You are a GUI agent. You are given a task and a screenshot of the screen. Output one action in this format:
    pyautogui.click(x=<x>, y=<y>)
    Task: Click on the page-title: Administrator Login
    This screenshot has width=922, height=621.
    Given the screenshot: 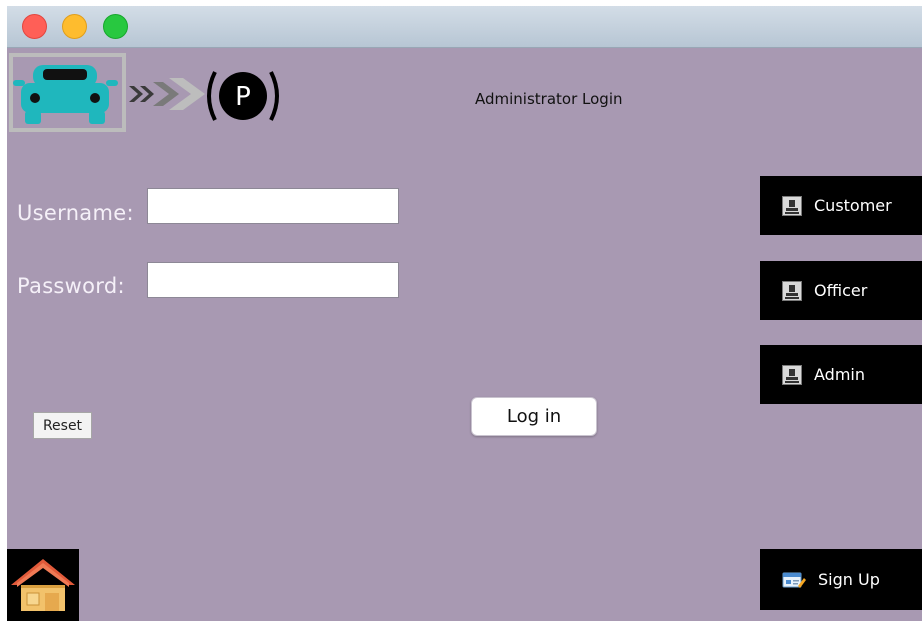 What is the action you would take?
    pyautogui.click(x=549, y=99)
    